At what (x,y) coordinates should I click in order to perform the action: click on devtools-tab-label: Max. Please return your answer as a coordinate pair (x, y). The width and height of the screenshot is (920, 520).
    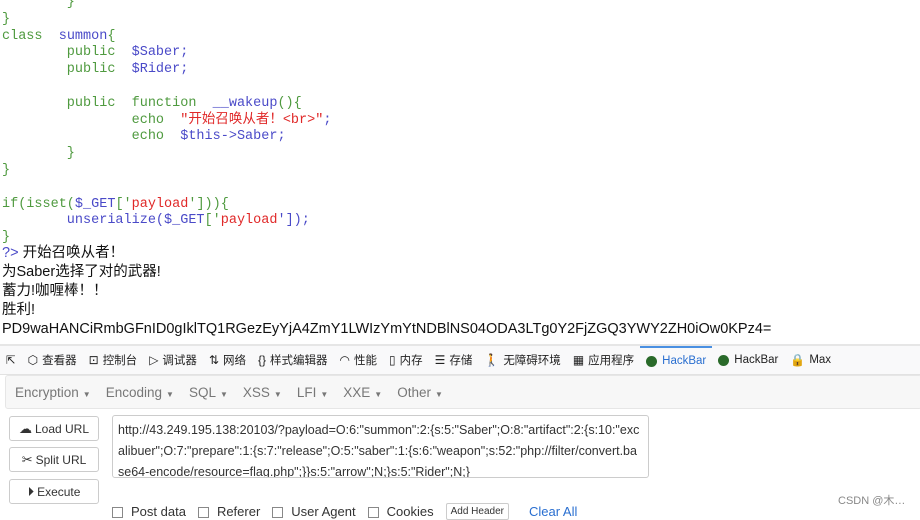
    Looking at the image, I should click on (820, 360).